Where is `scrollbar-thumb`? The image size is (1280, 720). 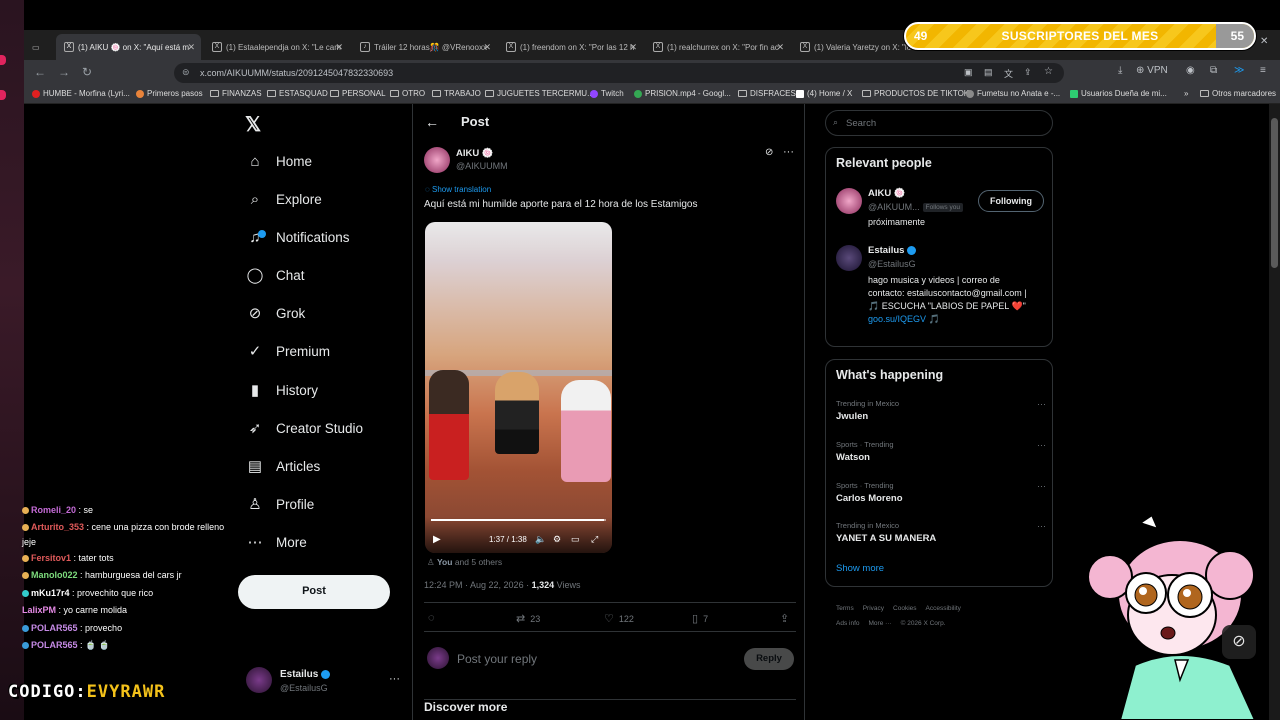
scrollbar-thumb is located at coordinates (1274, 193).